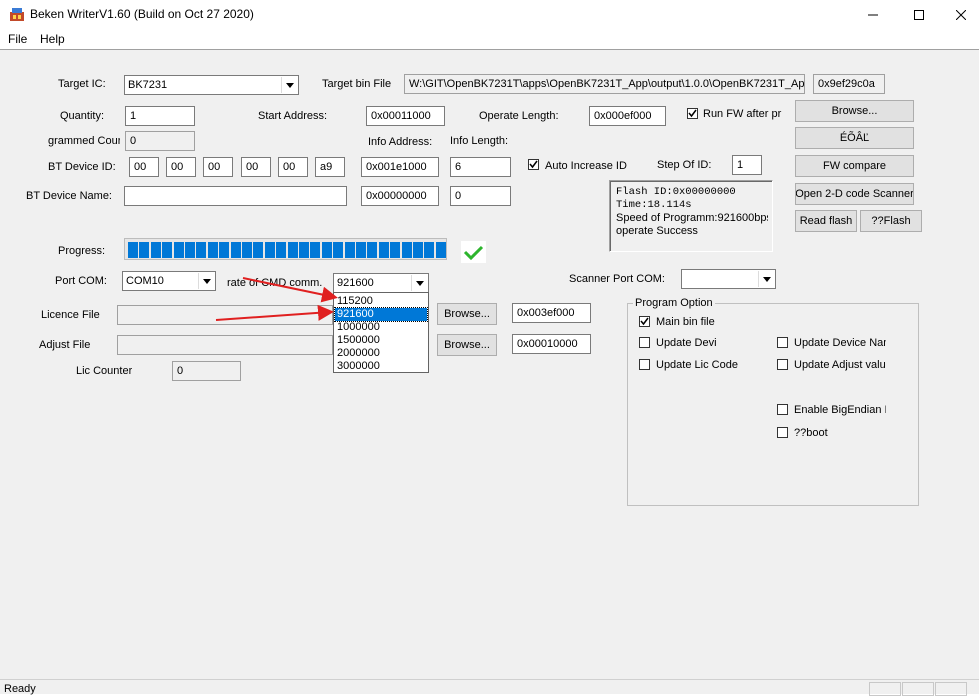 Image resolution: width=979 pixels, height=696 pixels. I want to click on boot-checkbox, so click(782, 432).